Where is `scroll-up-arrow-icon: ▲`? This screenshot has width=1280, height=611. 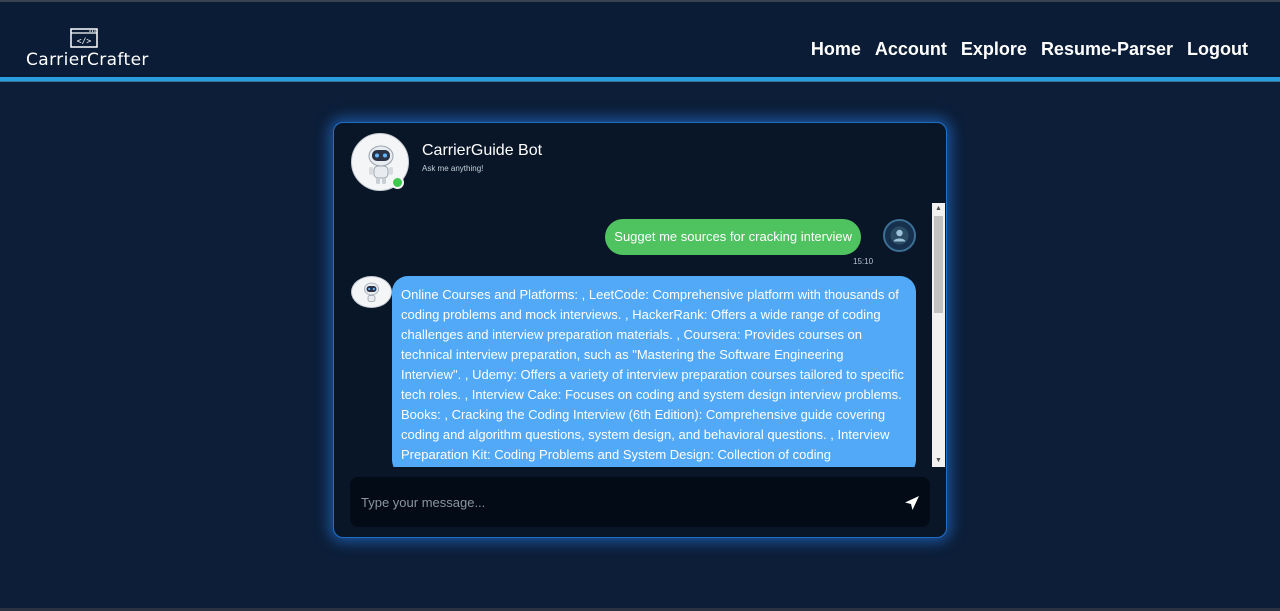 scroll-up-arrow-icon: ▲ is located at coordinates (938, 209).